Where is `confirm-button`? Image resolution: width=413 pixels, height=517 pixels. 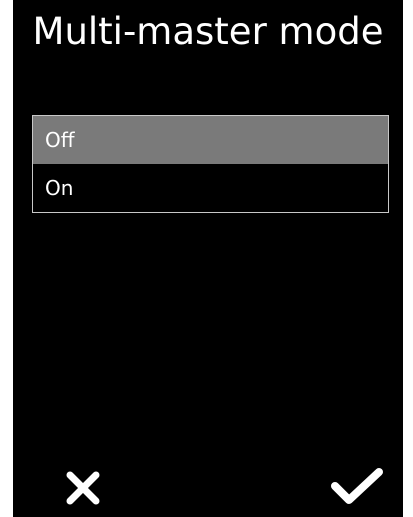 confirm-button is located at coordinates (357, 486).